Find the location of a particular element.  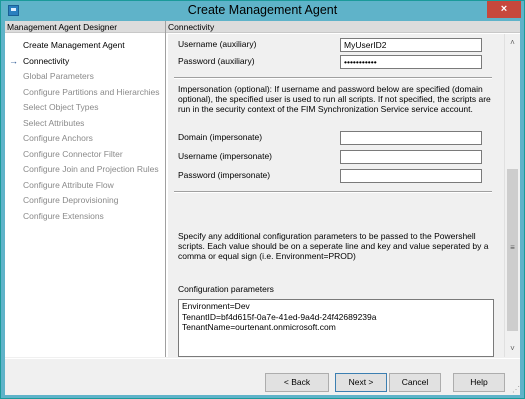

nav-item-select-object-types: Select Object Types is located at coordinates (85, 108).